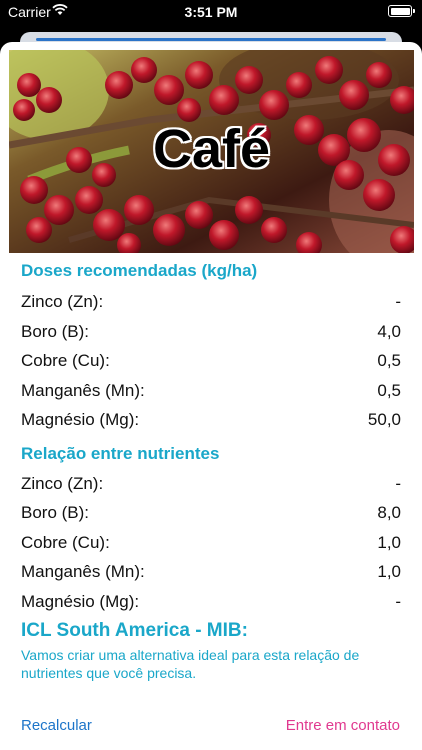 Image resolution: width=422 pixels, height=750 pixels. I want to click on ratio-label: Boro (B):, so click(55, 512).